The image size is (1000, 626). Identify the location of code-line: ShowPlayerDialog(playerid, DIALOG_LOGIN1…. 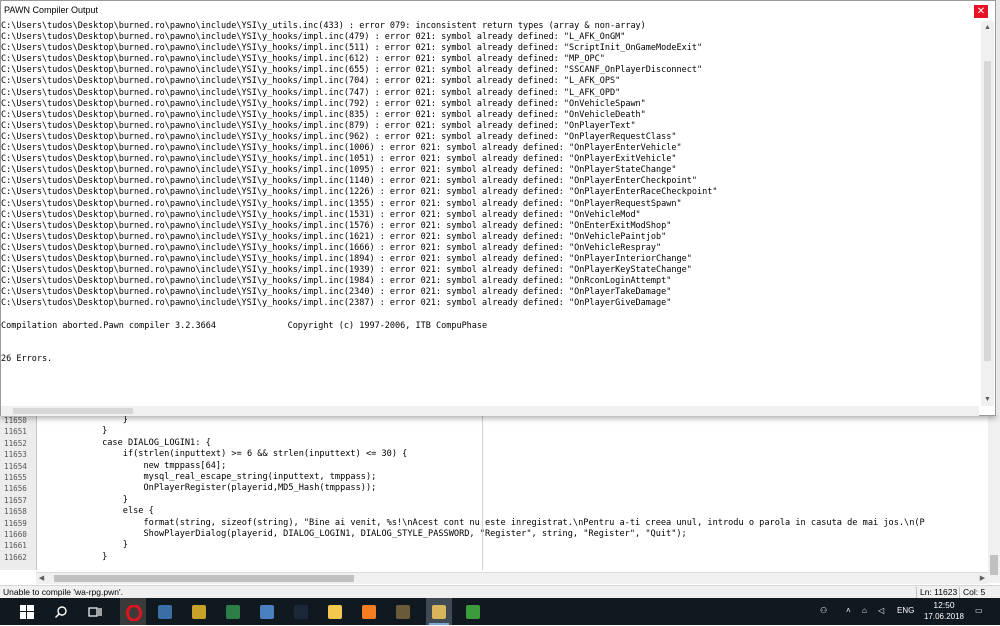
(514, 534).